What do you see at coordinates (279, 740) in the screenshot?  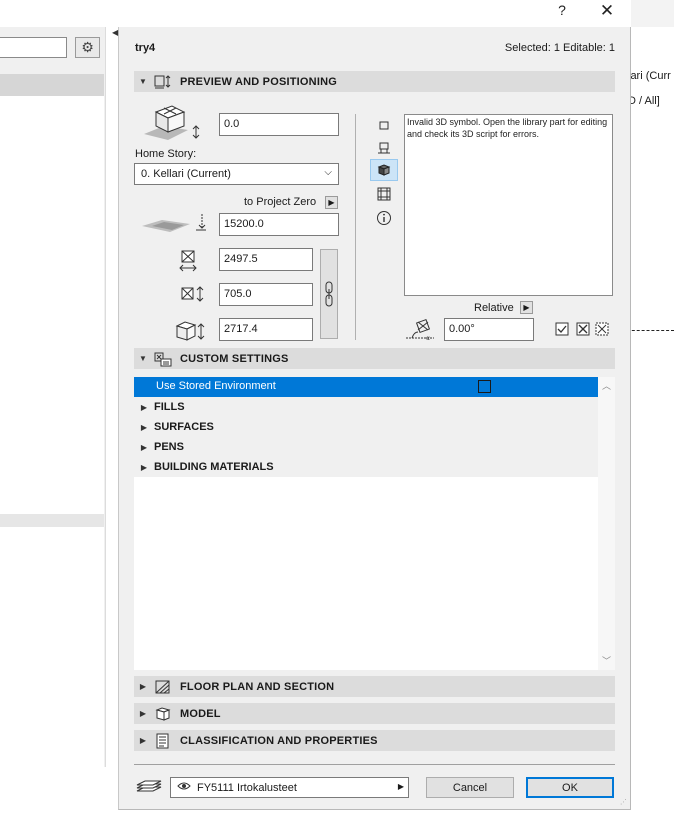 I see `section-title: CLASSIFICATION AND PROPERTIES` at bounding box center [279, 740].